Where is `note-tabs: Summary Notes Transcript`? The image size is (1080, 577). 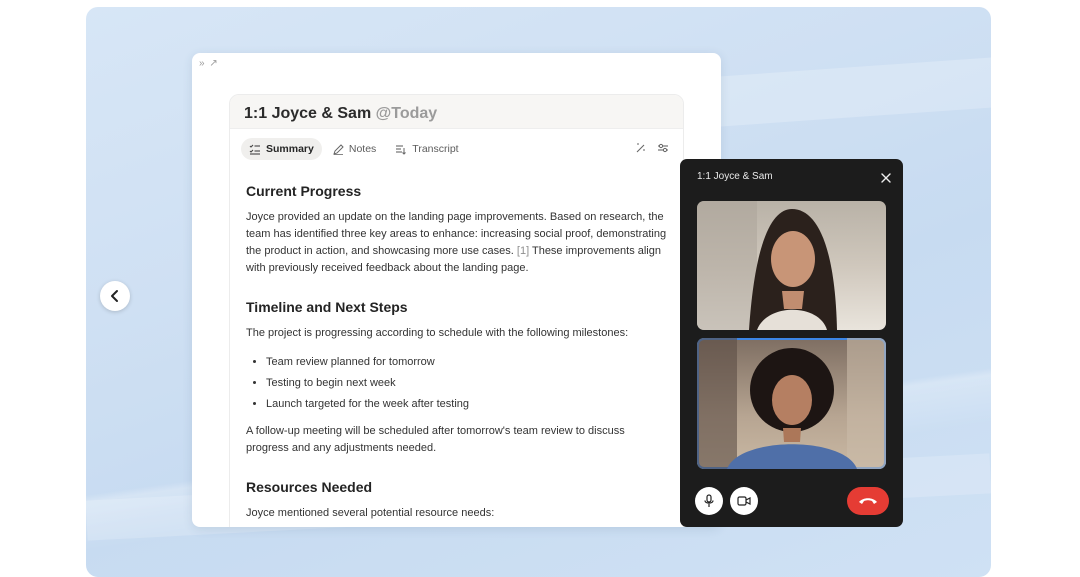 note-tabs: Summary Notes Transcript is located at coordinates (456, 149).